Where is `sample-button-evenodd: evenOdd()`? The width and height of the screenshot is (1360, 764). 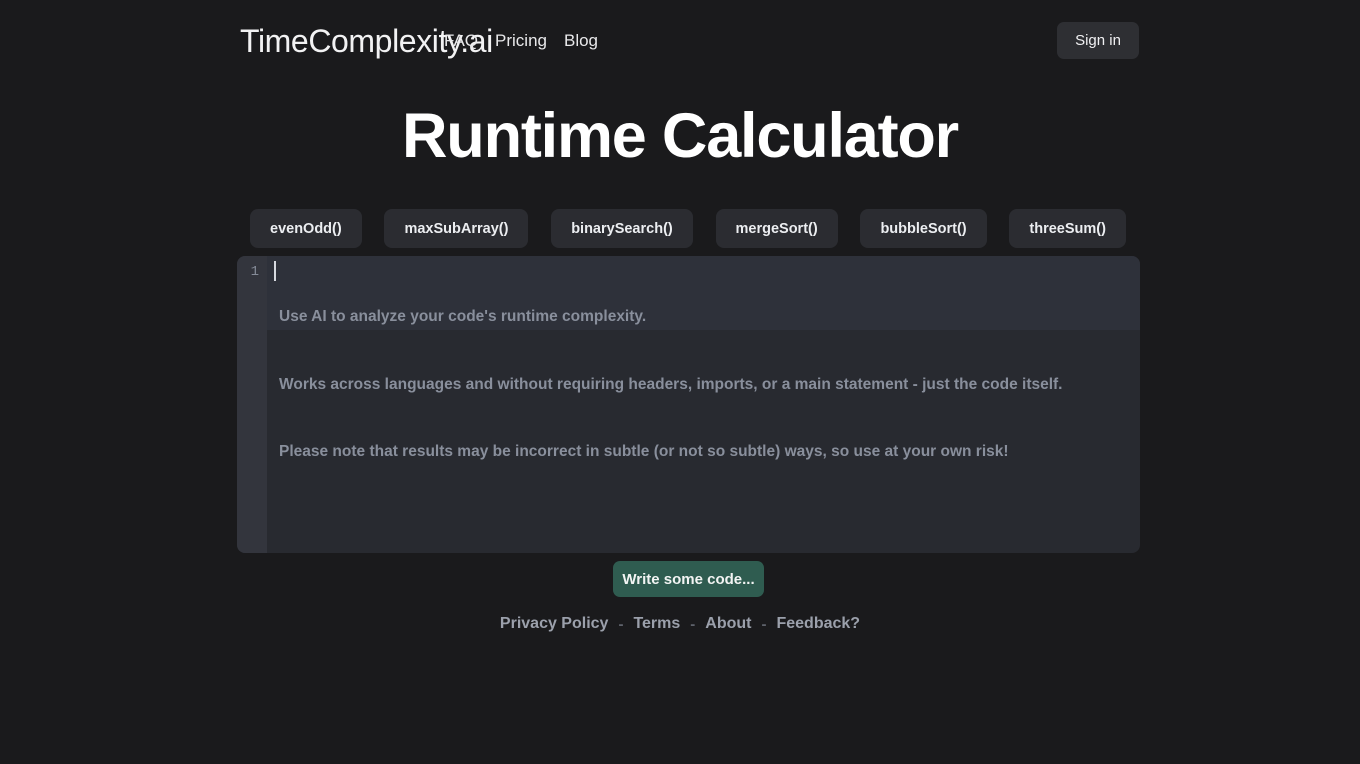
sample-button-evenodd: evenOdd() is located at coordinates (306, 228).